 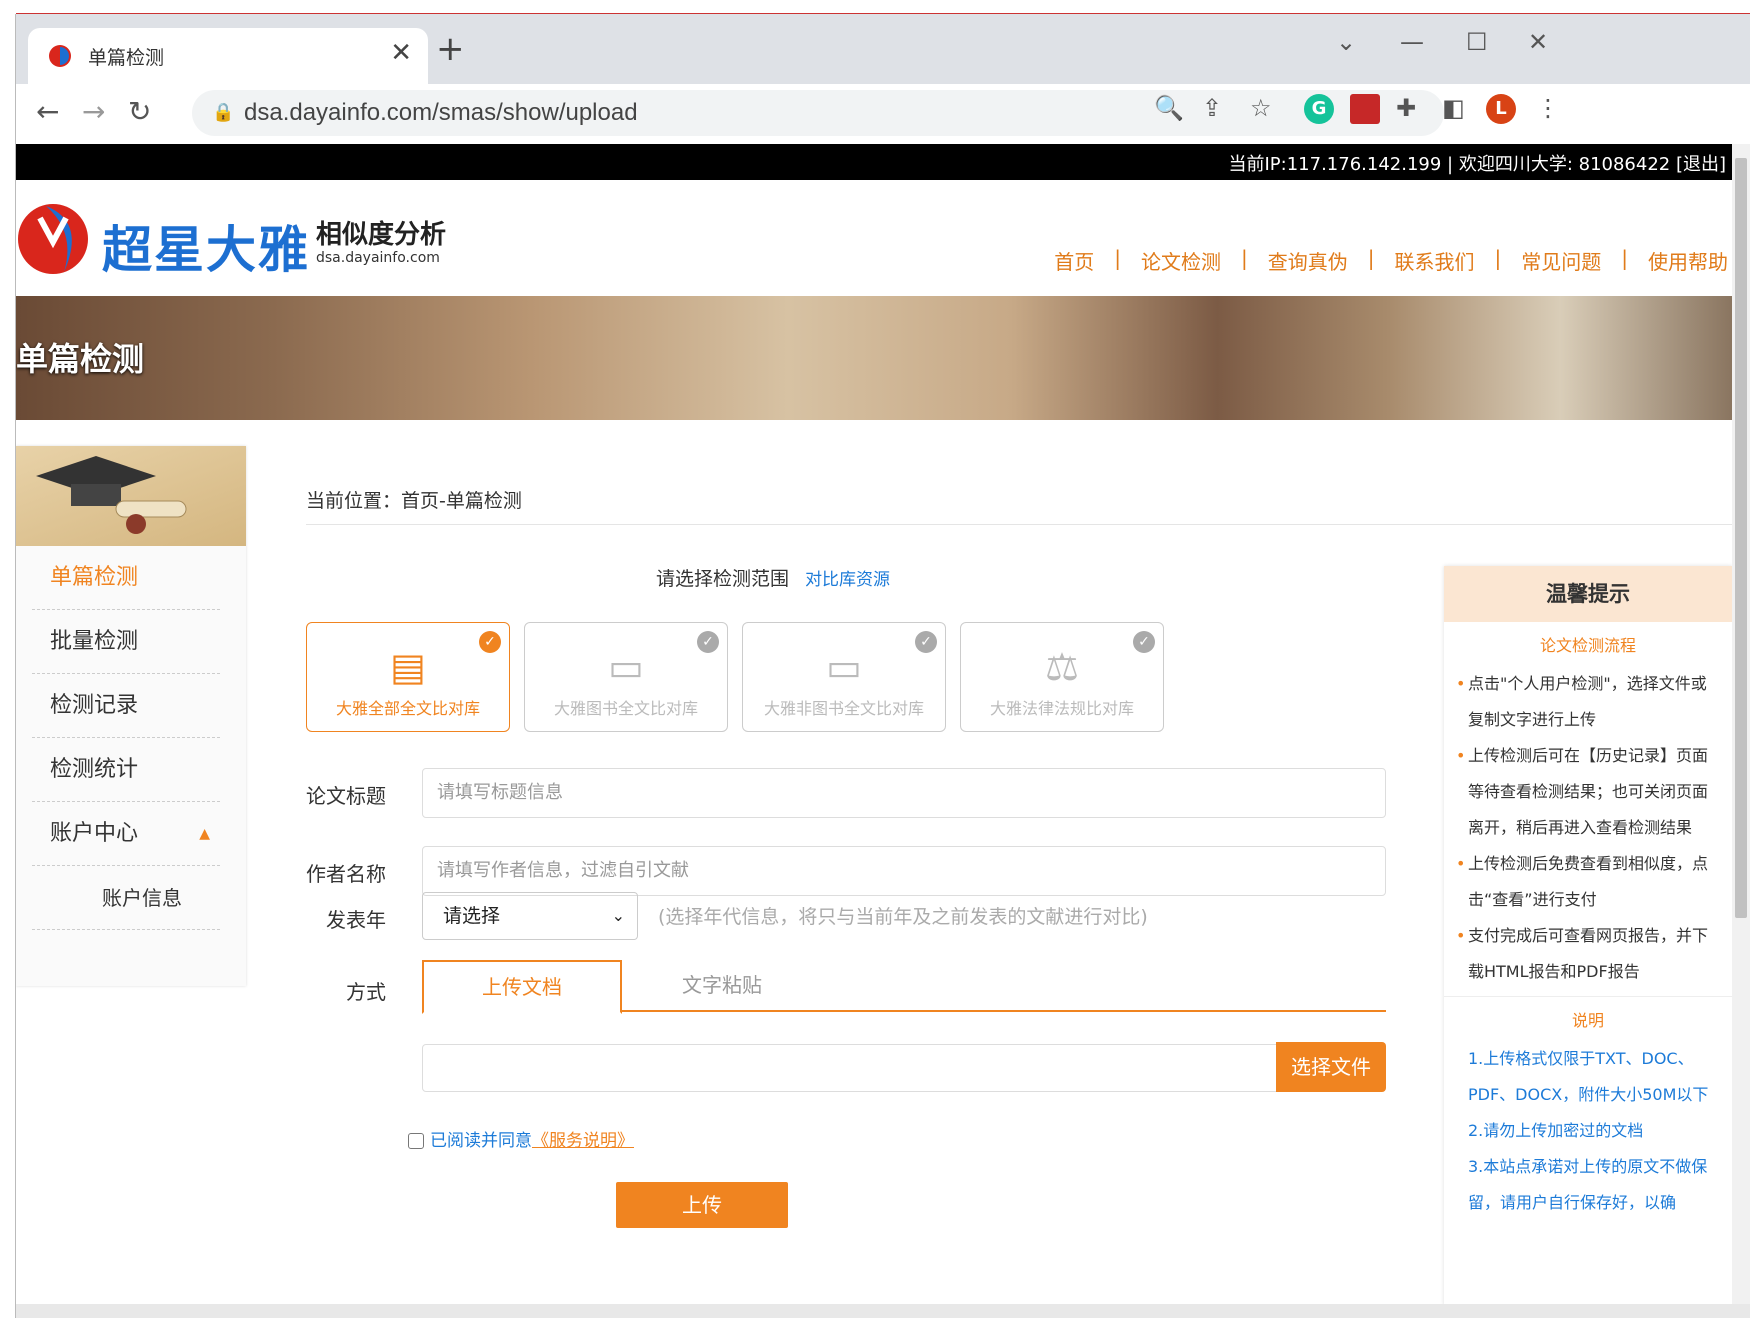 What do you see at coordinates (1548, 108) in the screenshot?
I see `menu-kebab-icon: ⋮` at bounding box center [1548, 108].